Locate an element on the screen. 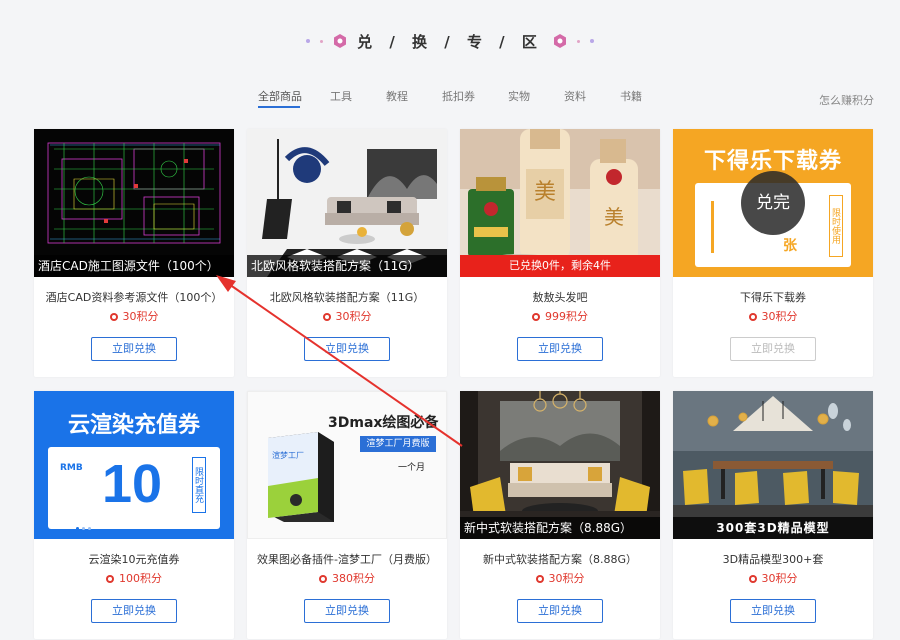 The width and height of the screenshot is (900, 640). tab-all: 全部商品 is located at coordinates (294, 99).